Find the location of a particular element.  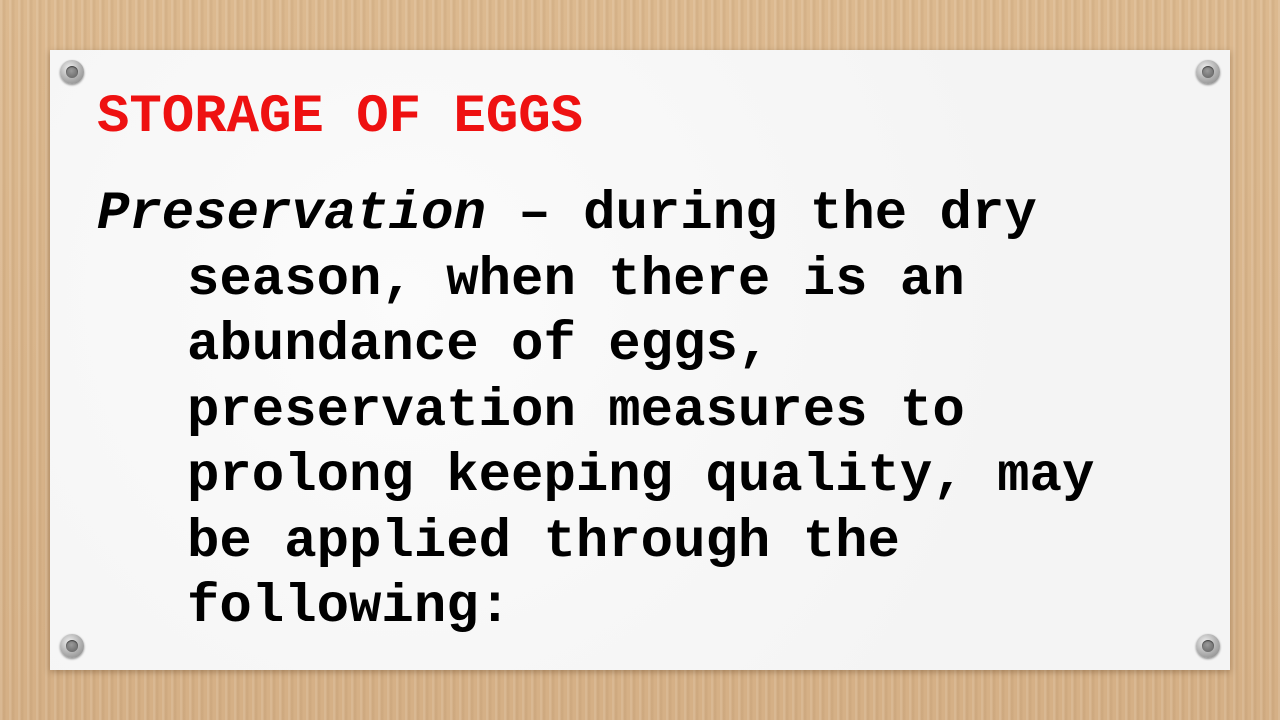

body-line-5: prolong keeping quality, may is located at coordinates (641, 476).